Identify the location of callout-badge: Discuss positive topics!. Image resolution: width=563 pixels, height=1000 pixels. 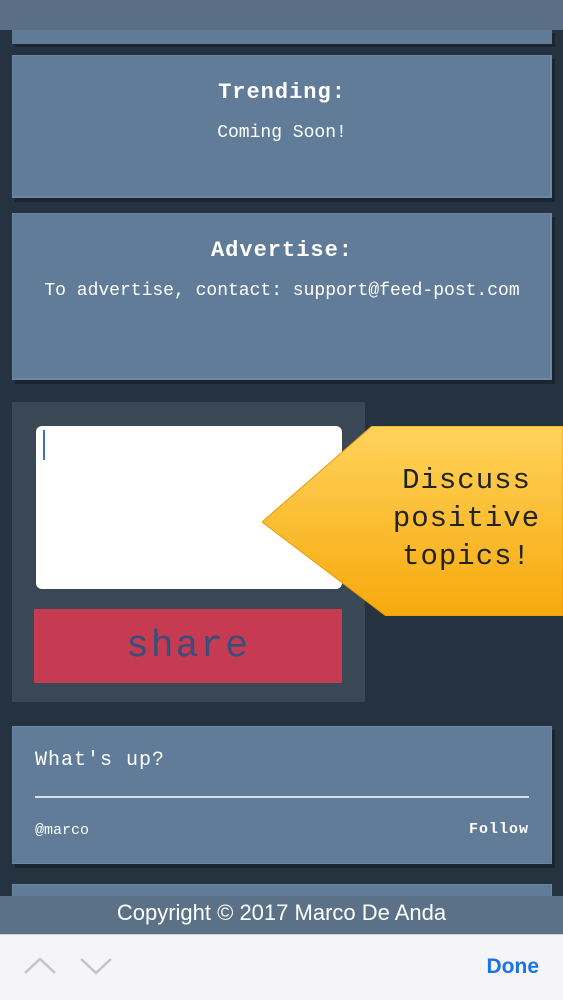
(412, 521).